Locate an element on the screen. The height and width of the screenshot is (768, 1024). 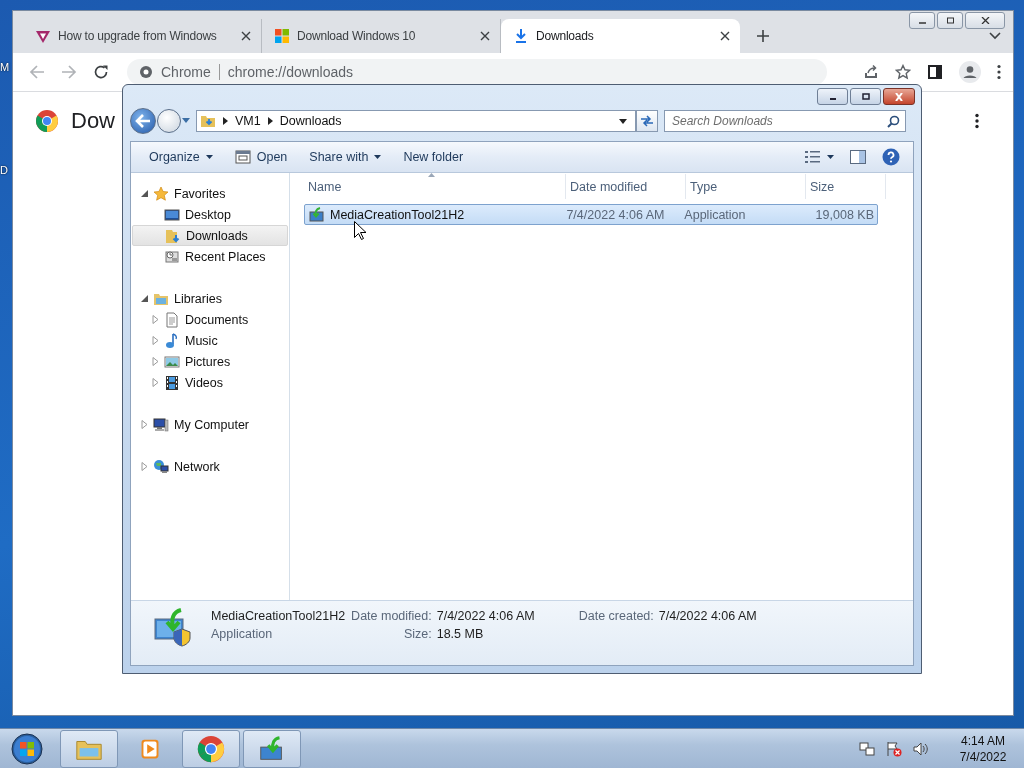
star-icon is located at coordinates (161, 193).